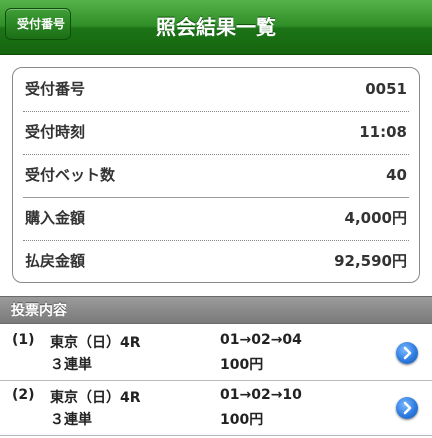 The image size is (432, 438). Describe the element at coordinates (55, 218) in the screenshot. I see `summary-label: 購入金額` at that location.